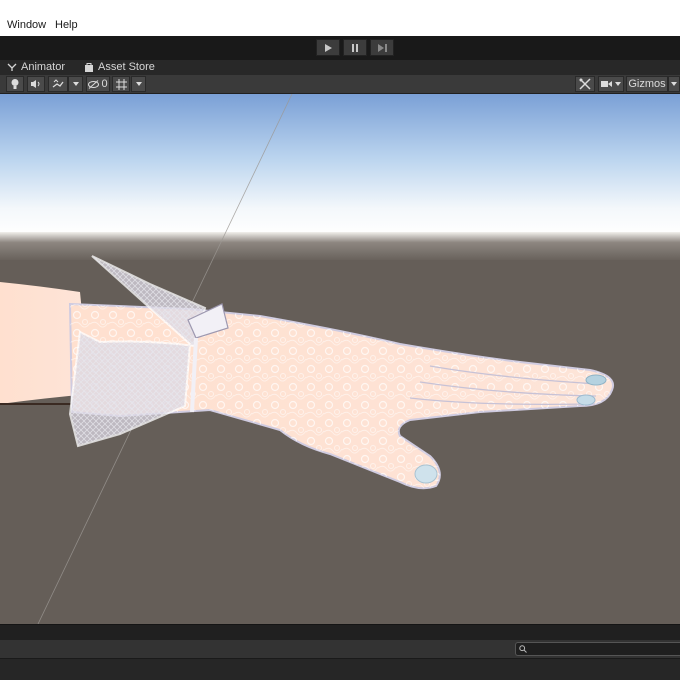 The image size is (680, 680). Describe the element at coordinates (43, 67) in the screenshot. I see `tab-animator-label: Animator` at that location.